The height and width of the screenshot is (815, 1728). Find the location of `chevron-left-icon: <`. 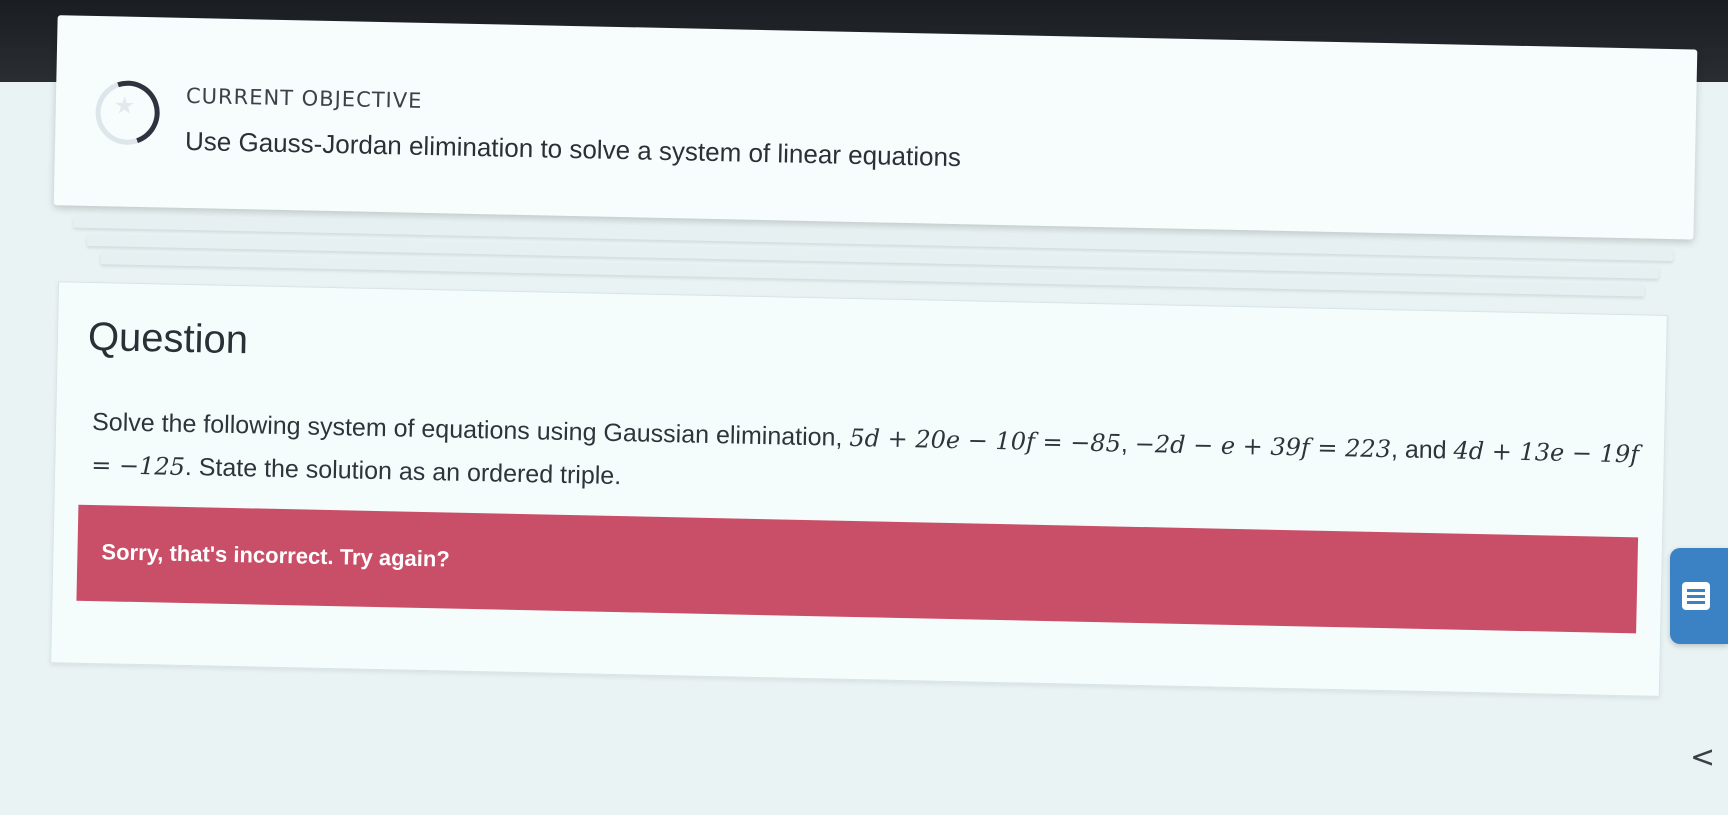

chevron-left-icon: < is located at coordinates (1702, 757).